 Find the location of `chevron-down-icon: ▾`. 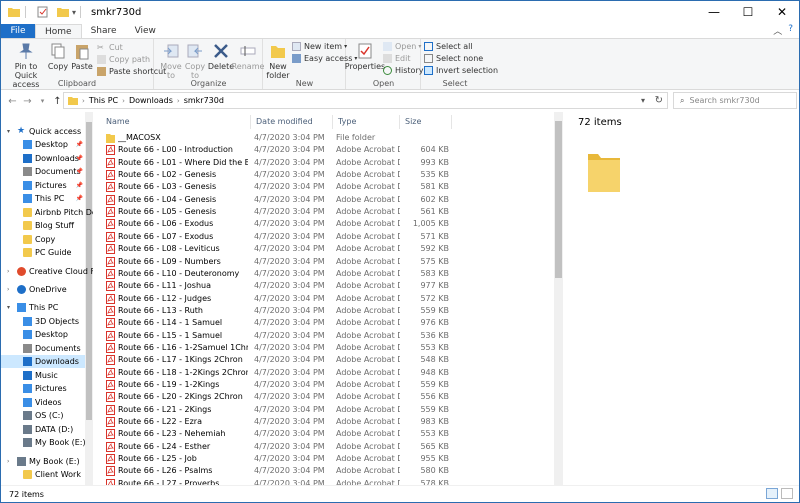

chevron-down-icon: ▾ is located at coordinates (643, 100).